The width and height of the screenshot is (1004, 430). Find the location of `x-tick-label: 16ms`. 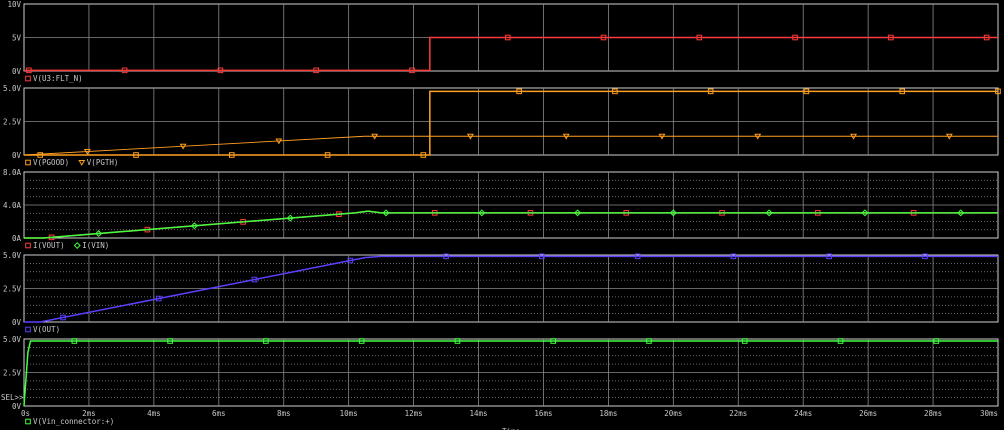

x-tick-label: 16ms is located at coordinates (543, 413).